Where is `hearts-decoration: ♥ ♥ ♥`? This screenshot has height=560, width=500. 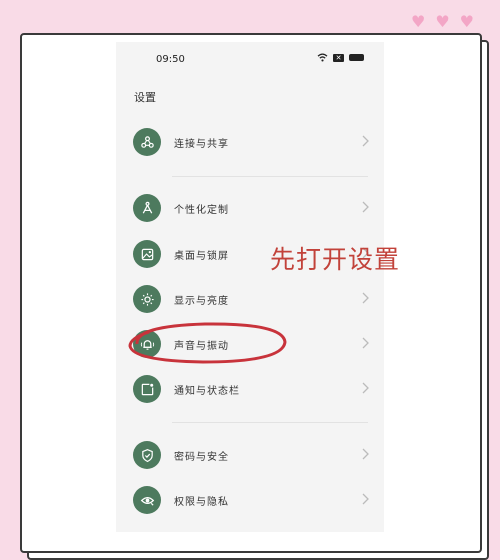 hearts-decoration: ♥ ♥ ♥ is located at coordinates (442, 22).